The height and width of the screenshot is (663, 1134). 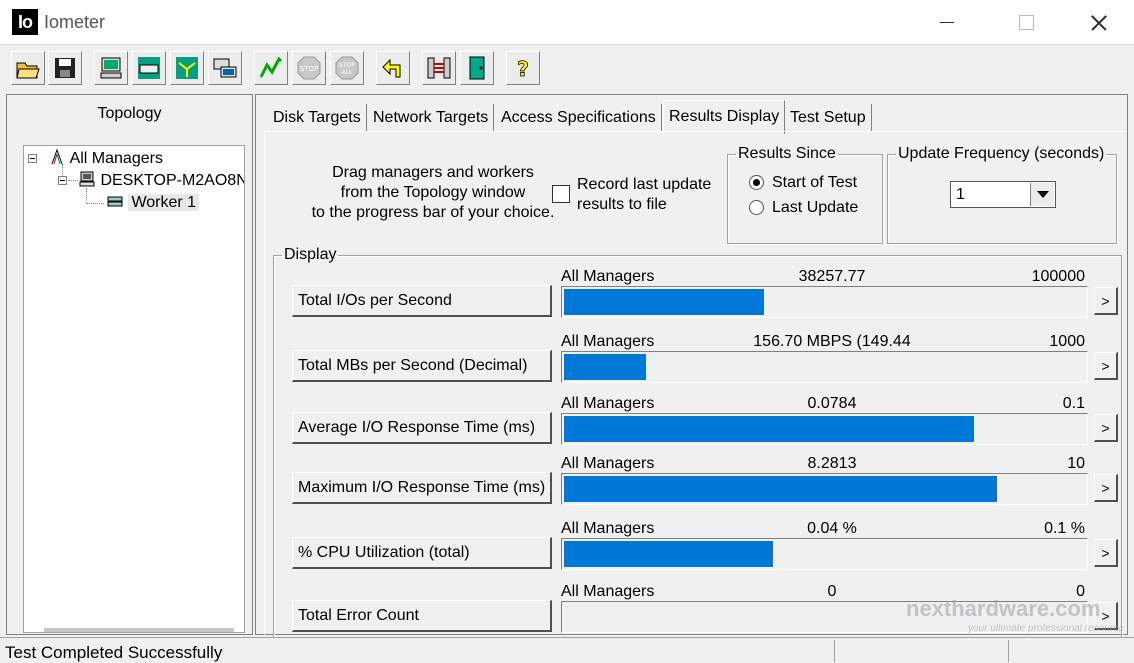 I want to click on metric-value-label: 38257.77, so click(x=832, y=276).